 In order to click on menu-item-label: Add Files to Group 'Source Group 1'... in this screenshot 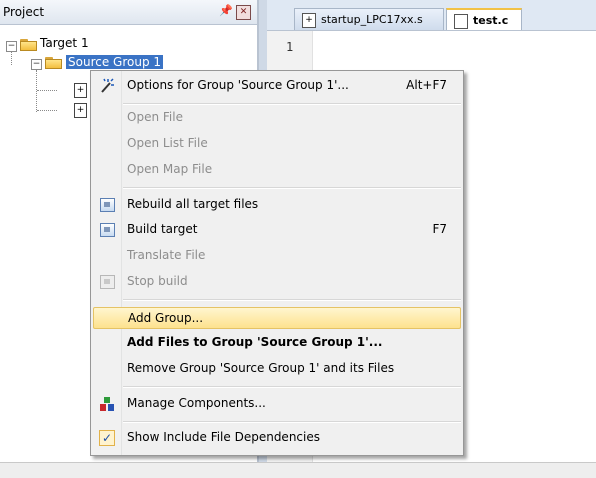, I will do `click(255, 342)`.